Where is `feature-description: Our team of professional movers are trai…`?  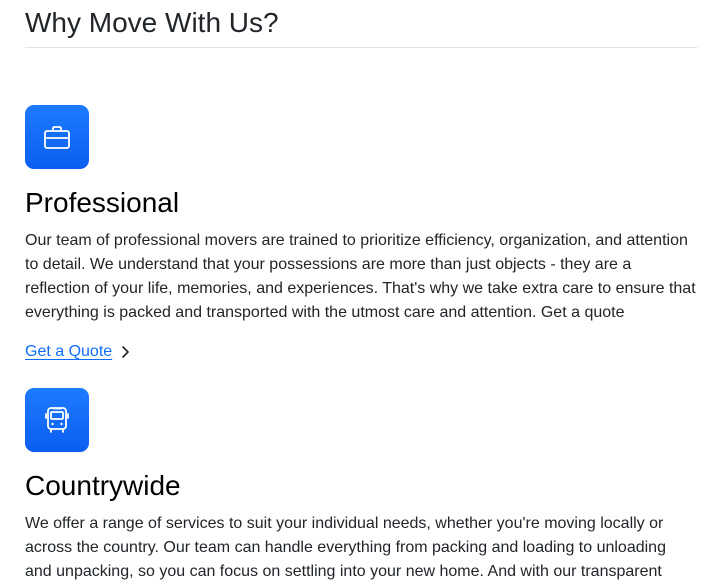
feature-description: Our team of professional movers are trai… is located at coordinates (360, 276).